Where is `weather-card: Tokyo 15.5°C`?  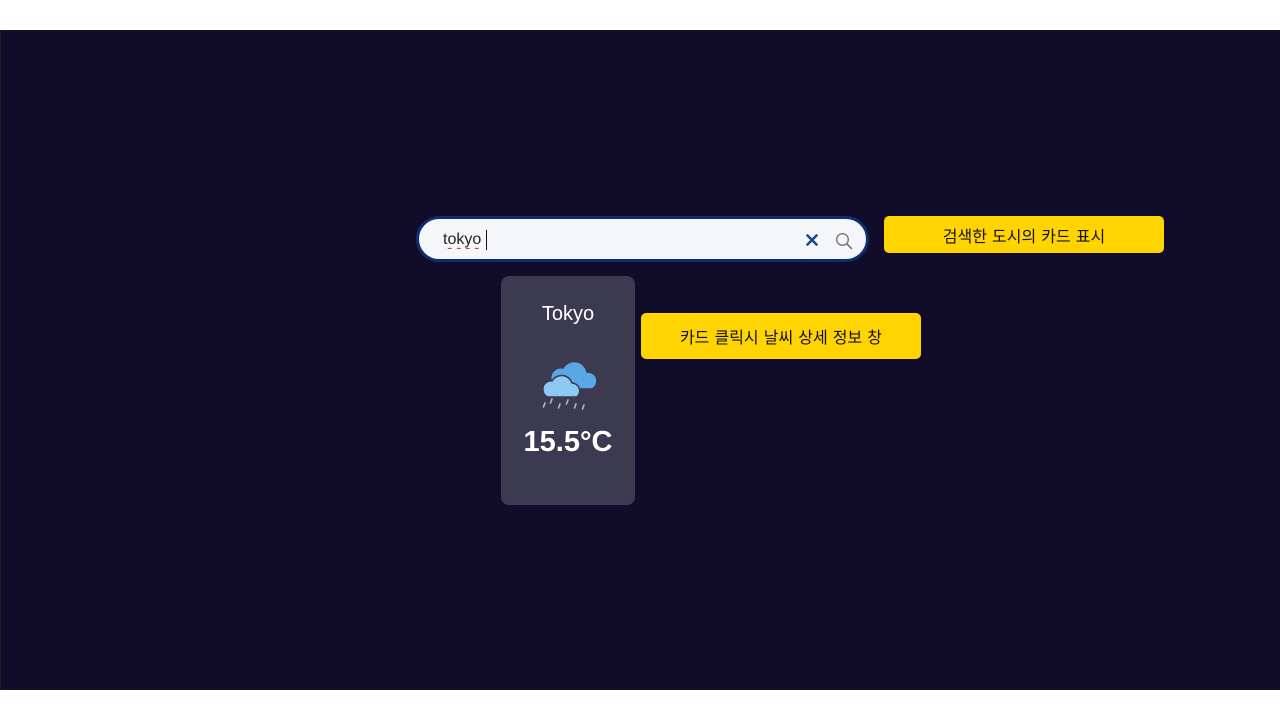 weather-card: Tokyo 15.5°C is located at coordinates (568, 390).